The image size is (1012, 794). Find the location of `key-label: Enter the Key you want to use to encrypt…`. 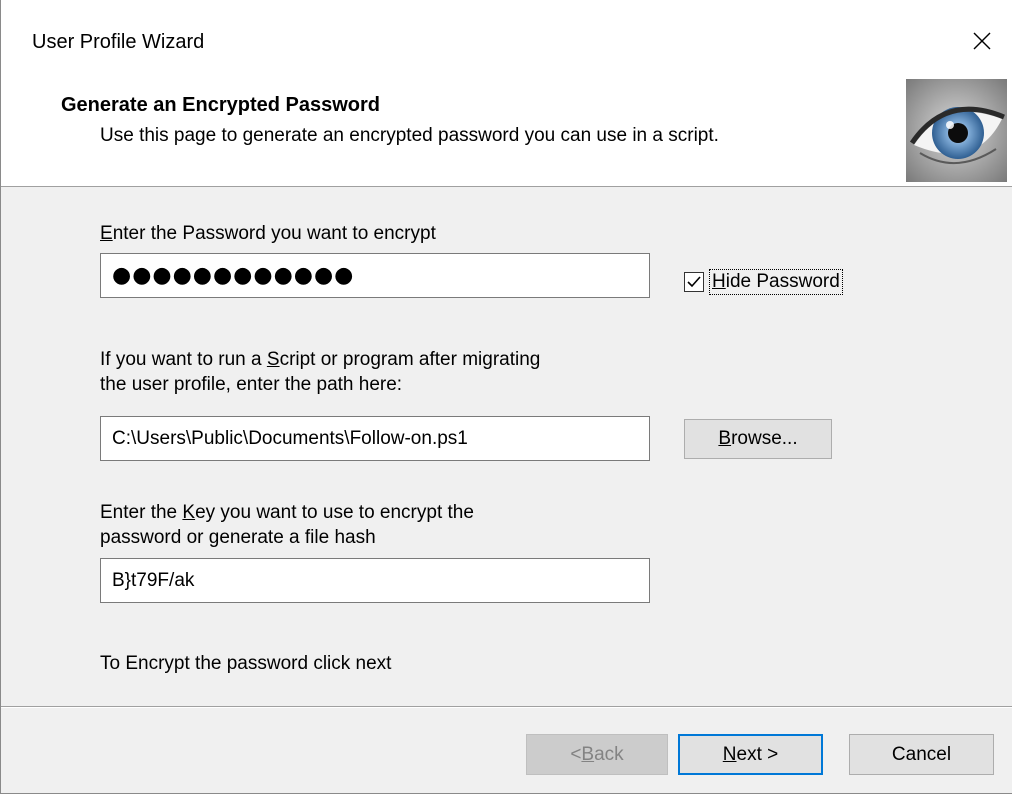

key-label: Enter the Key you want to use to encrypt… is located at coordinates (287, 512).